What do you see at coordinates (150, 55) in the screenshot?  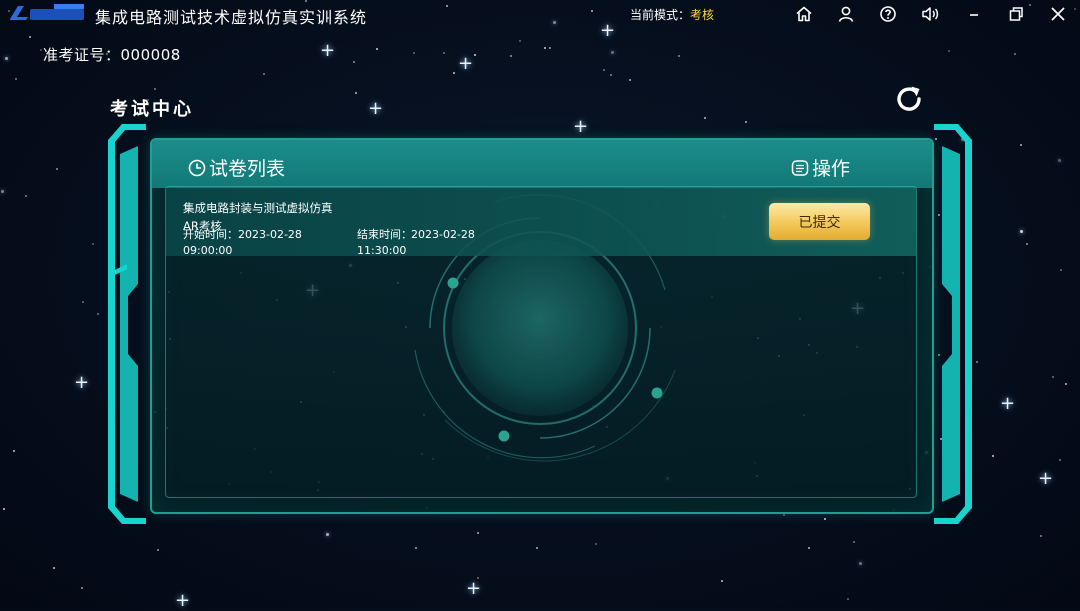 I see `exam-id-value: 000008` at bounding box center [150, 55].